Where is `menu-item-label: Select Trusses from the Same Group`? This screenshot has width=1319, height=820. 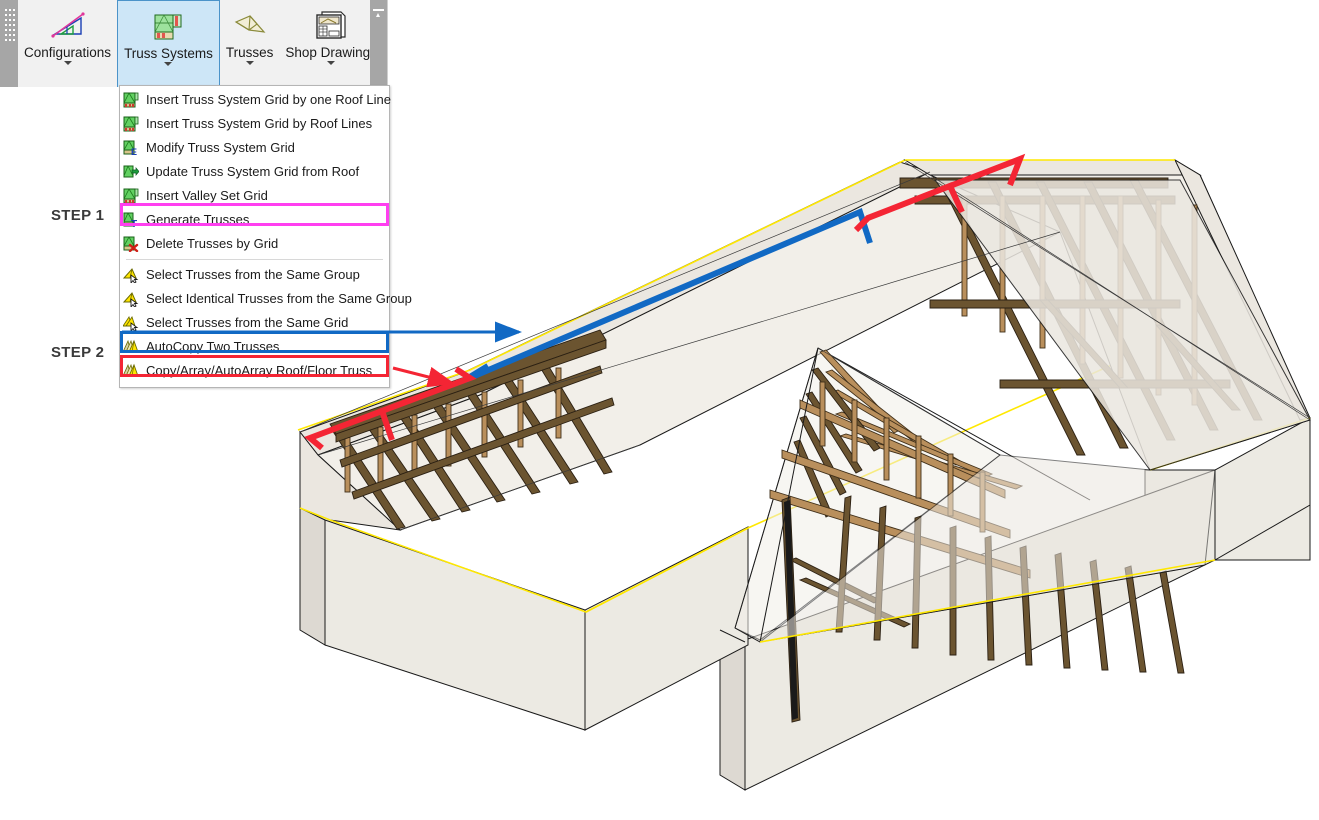
menu-item-label: Select Trusses from the Same Group is located at coordinates (253, 274).